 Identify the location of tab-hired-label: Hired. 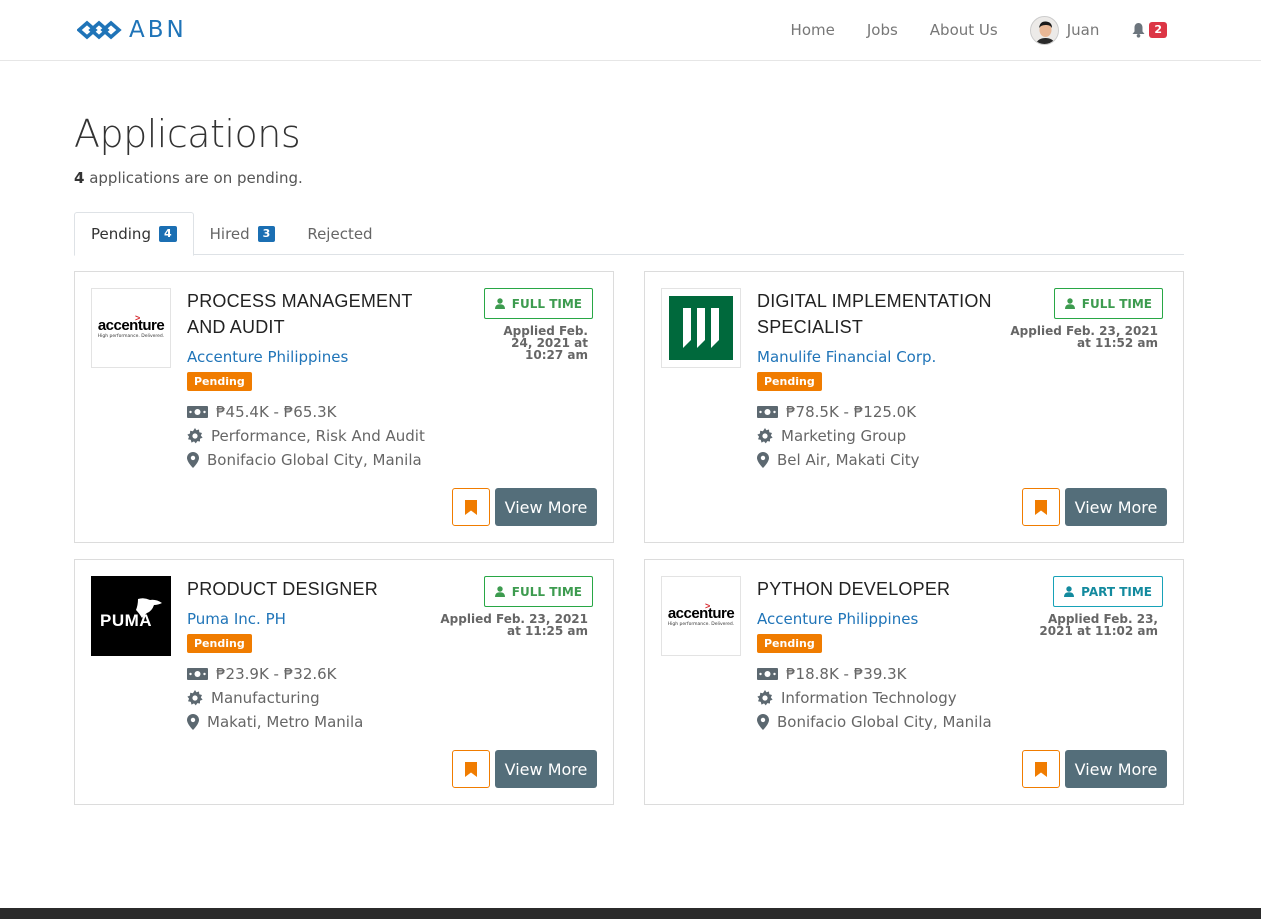
(229, 233).